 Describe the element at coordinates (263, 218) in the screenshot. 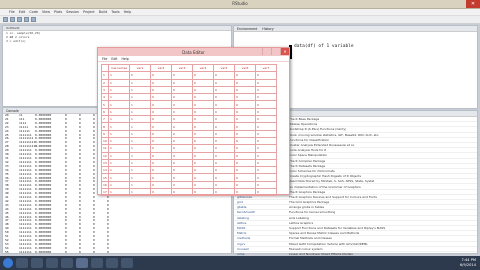

I see `package-name: labeling` at that location.